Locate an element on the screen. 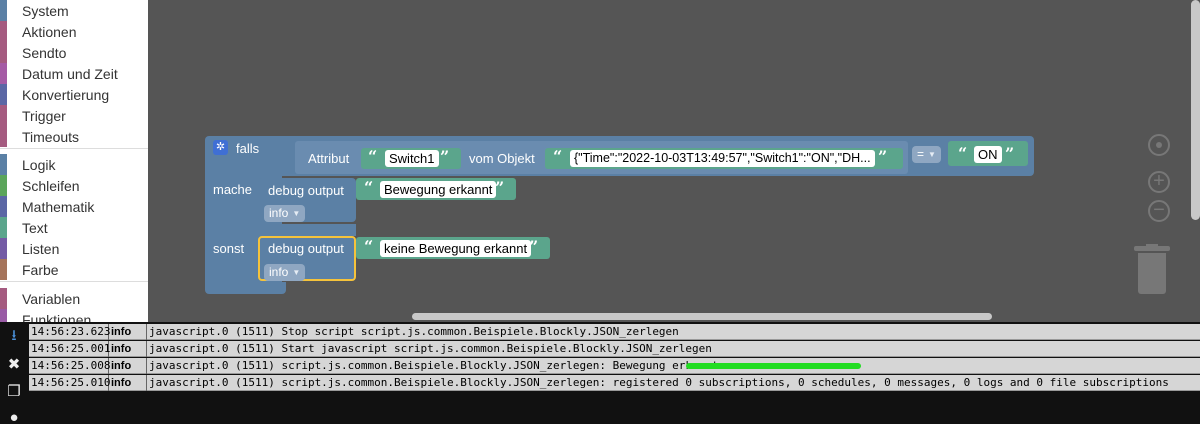 The width and height of the screenshot is (1200, 424). clear-log-icon: ✖ is located at coordinates (14, 365).